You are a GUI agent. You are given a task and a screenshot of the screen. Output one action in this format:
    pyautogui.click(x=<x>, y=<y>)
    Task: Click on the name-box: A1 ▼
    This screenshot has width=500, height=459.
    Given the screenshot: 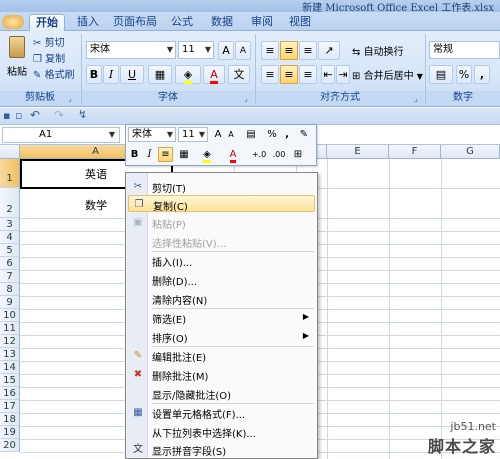 What is the action you would take?
    pyautogui.click(x=61, y=135)
    